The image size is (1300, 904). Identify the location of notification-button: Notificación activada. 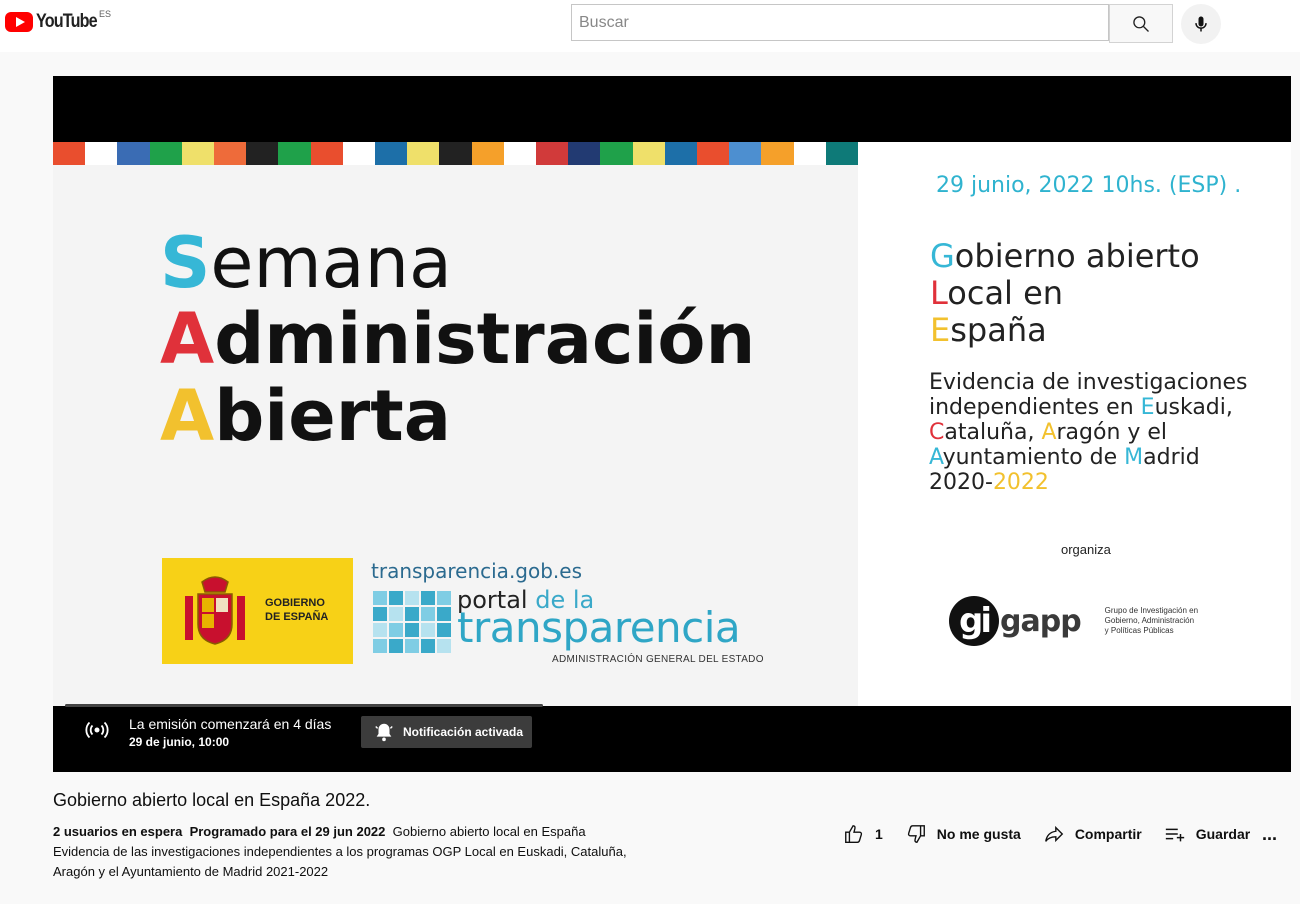
(446, 732).